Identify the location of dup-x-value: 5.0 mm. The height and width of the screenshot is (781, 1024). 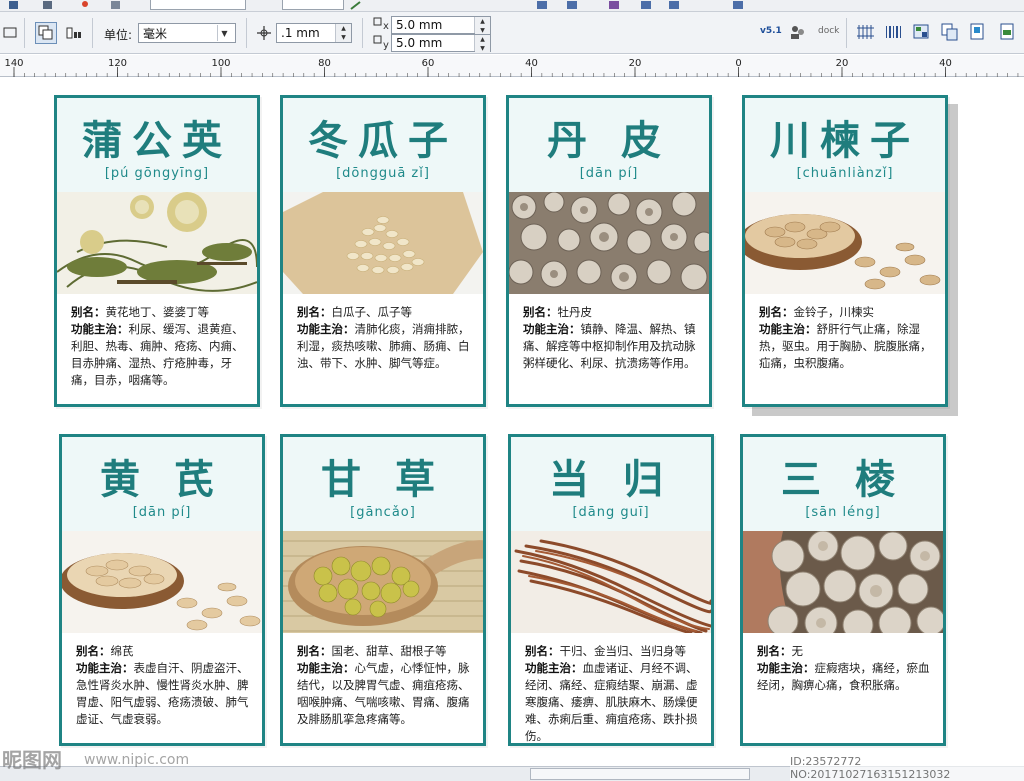
(419, 25).